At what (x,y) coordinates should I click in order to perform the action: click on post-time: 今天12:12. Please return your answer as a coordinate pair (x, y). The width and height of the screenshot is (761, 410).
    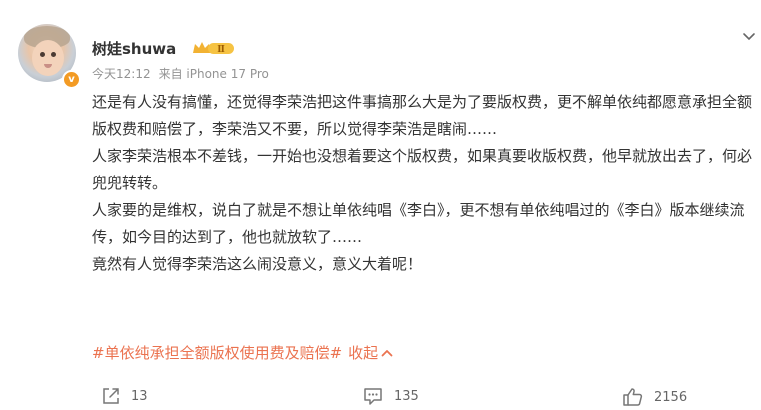
    Looking at the image, I should click on (121, 73).